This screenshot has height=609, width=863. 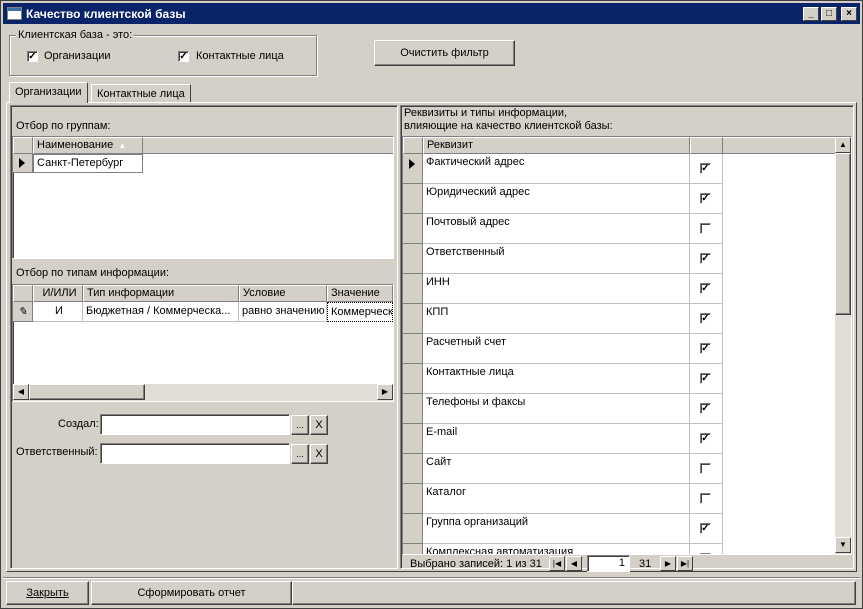 I want to click on groups-cell-name: Санкт-Петербург, so click(x=88, y=163).